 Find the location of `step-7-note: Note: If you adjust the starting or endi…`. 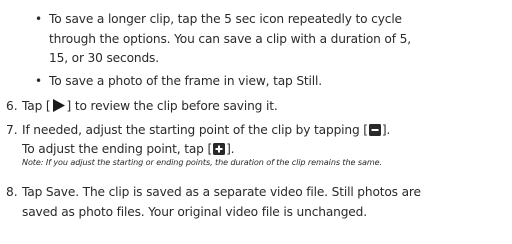

step-7-note: Note: If you adjust the starting or endi… is located at coordinates (202, 162).